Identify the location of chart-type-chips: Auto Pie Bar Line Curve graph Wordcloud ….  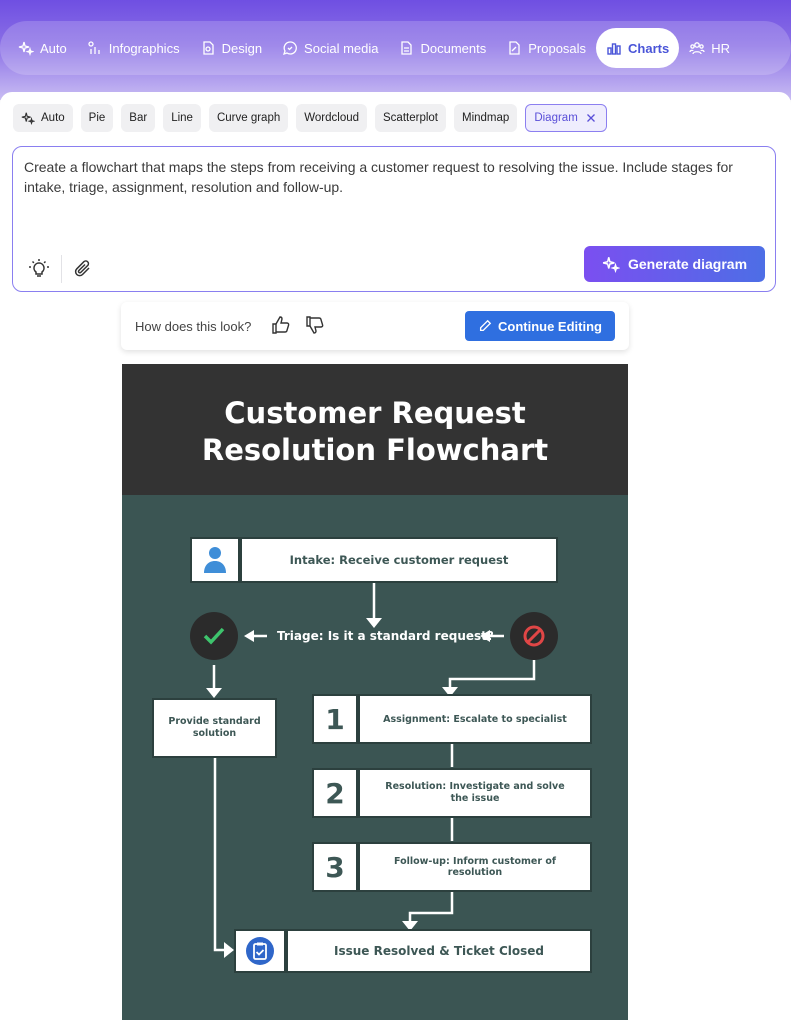
(310, 118).